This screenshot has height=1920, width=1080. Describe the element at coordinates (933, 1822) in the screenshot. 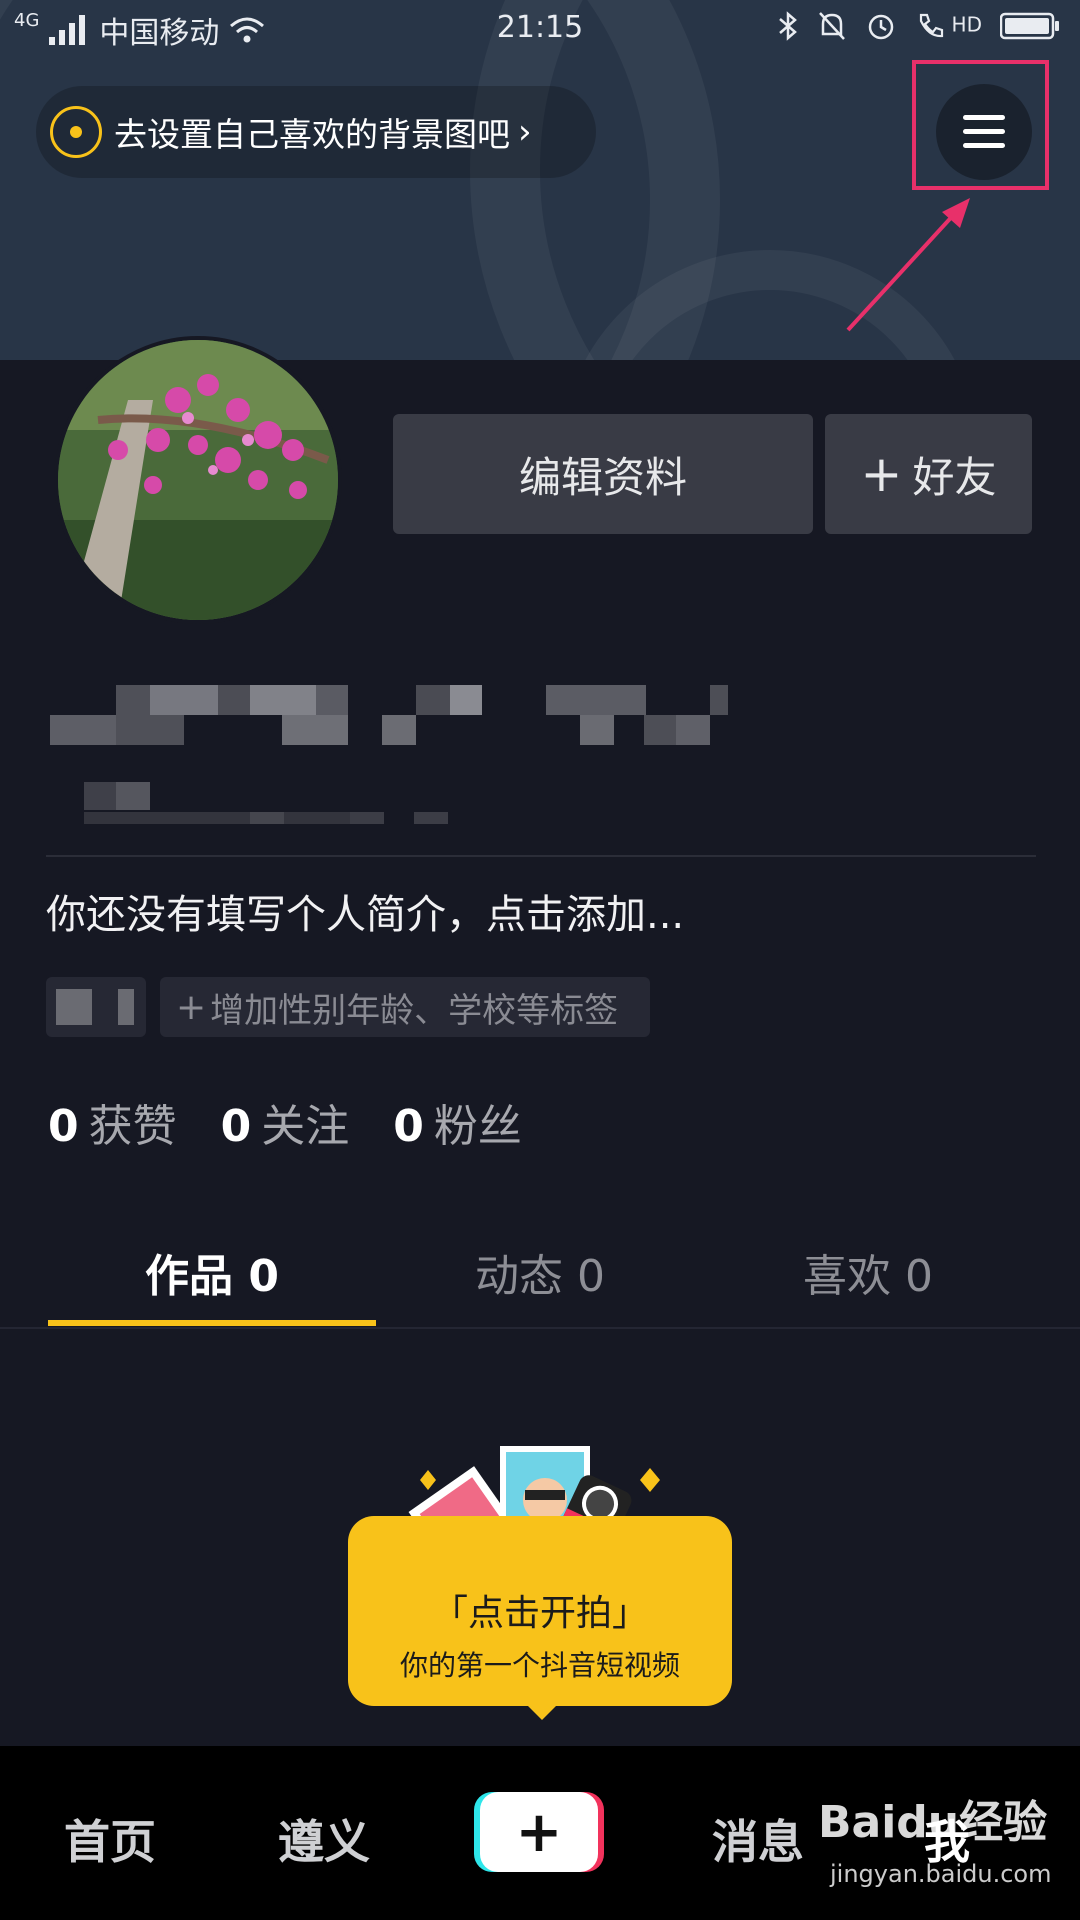

I see `watermark-brand: Baidu经验` at that location.